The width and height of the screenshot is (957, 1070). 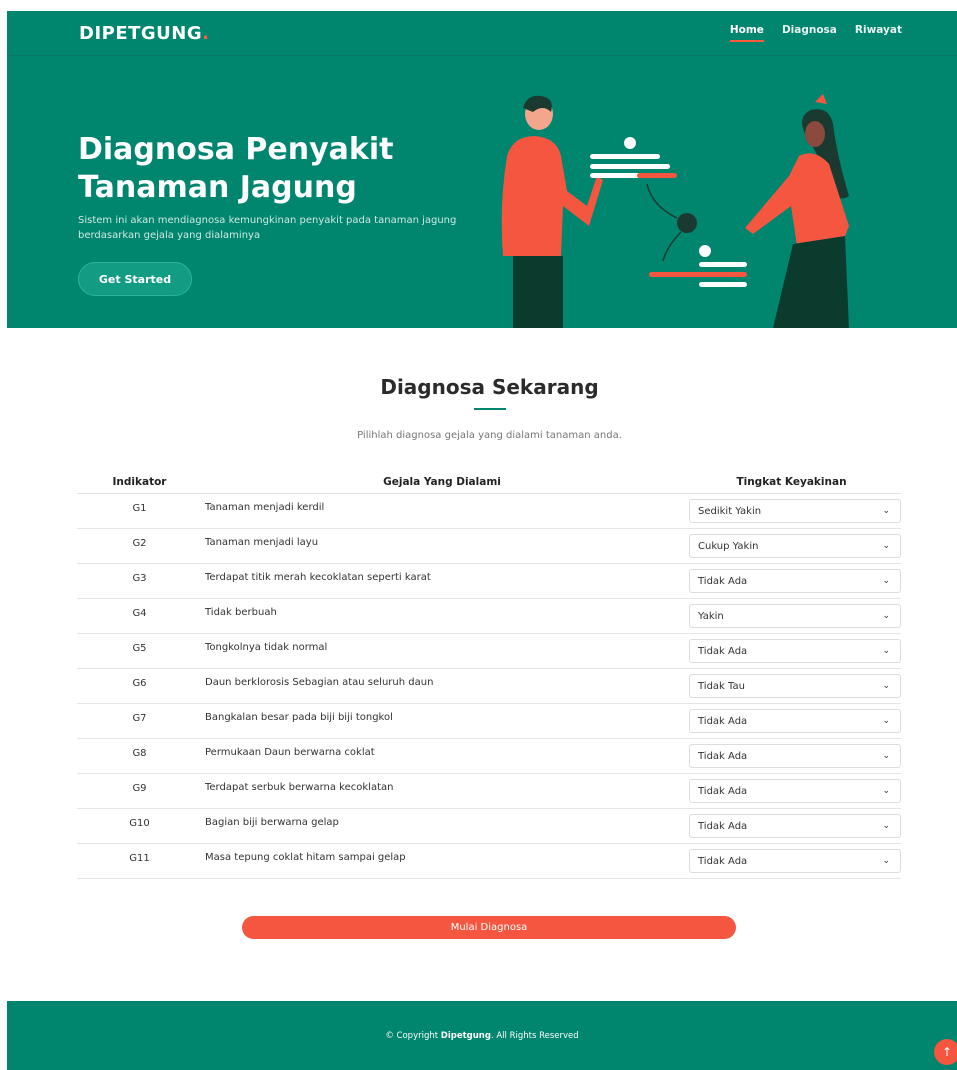 What do you see at coordinates (217, 187) in the screenshot?
I see `hero-title-line-2: Tanaman Jagung` at bounding box center [217, 187].